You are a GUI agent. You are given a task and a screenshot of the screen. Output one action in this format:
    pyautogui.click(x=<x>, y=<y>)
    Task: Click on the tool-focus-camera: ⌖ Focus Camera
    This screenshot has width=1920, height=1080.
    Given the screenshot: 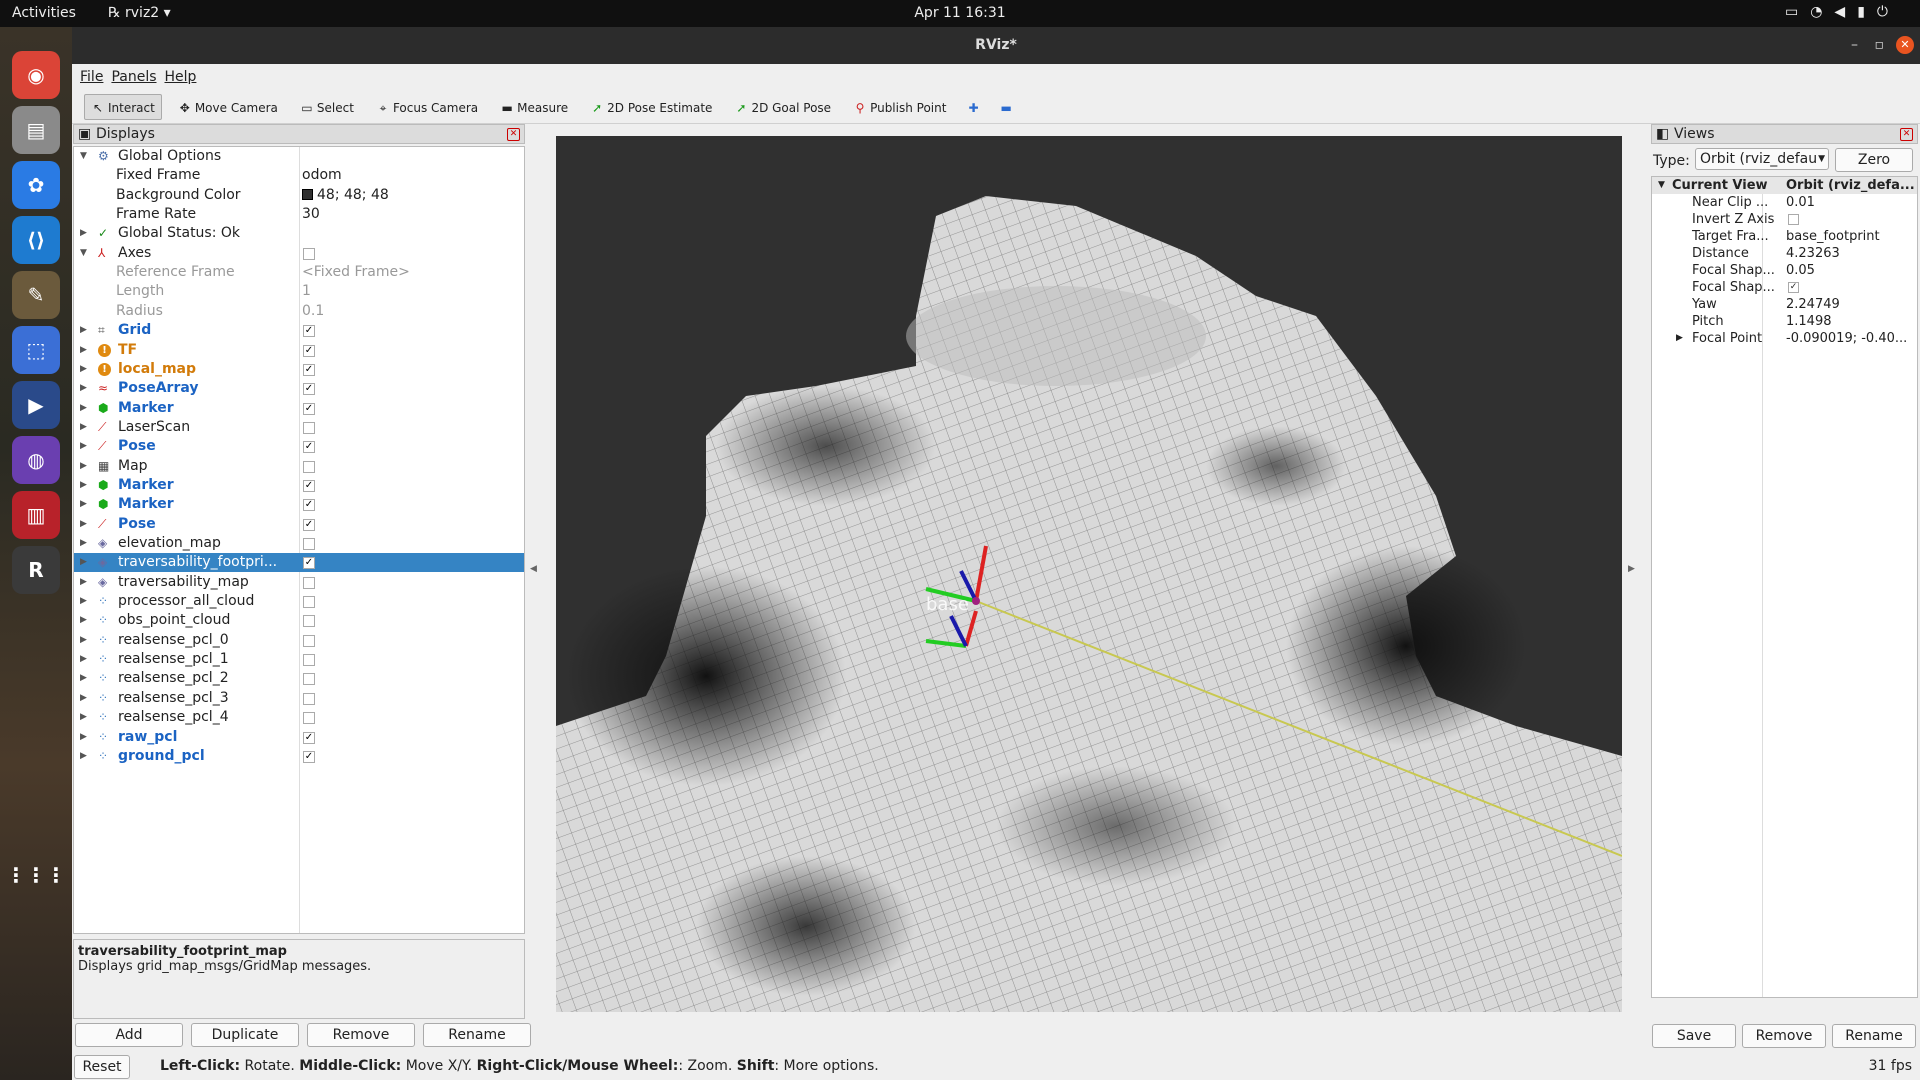 What is the action you would take?
    pyautogui.click(x=427, y=108)
    